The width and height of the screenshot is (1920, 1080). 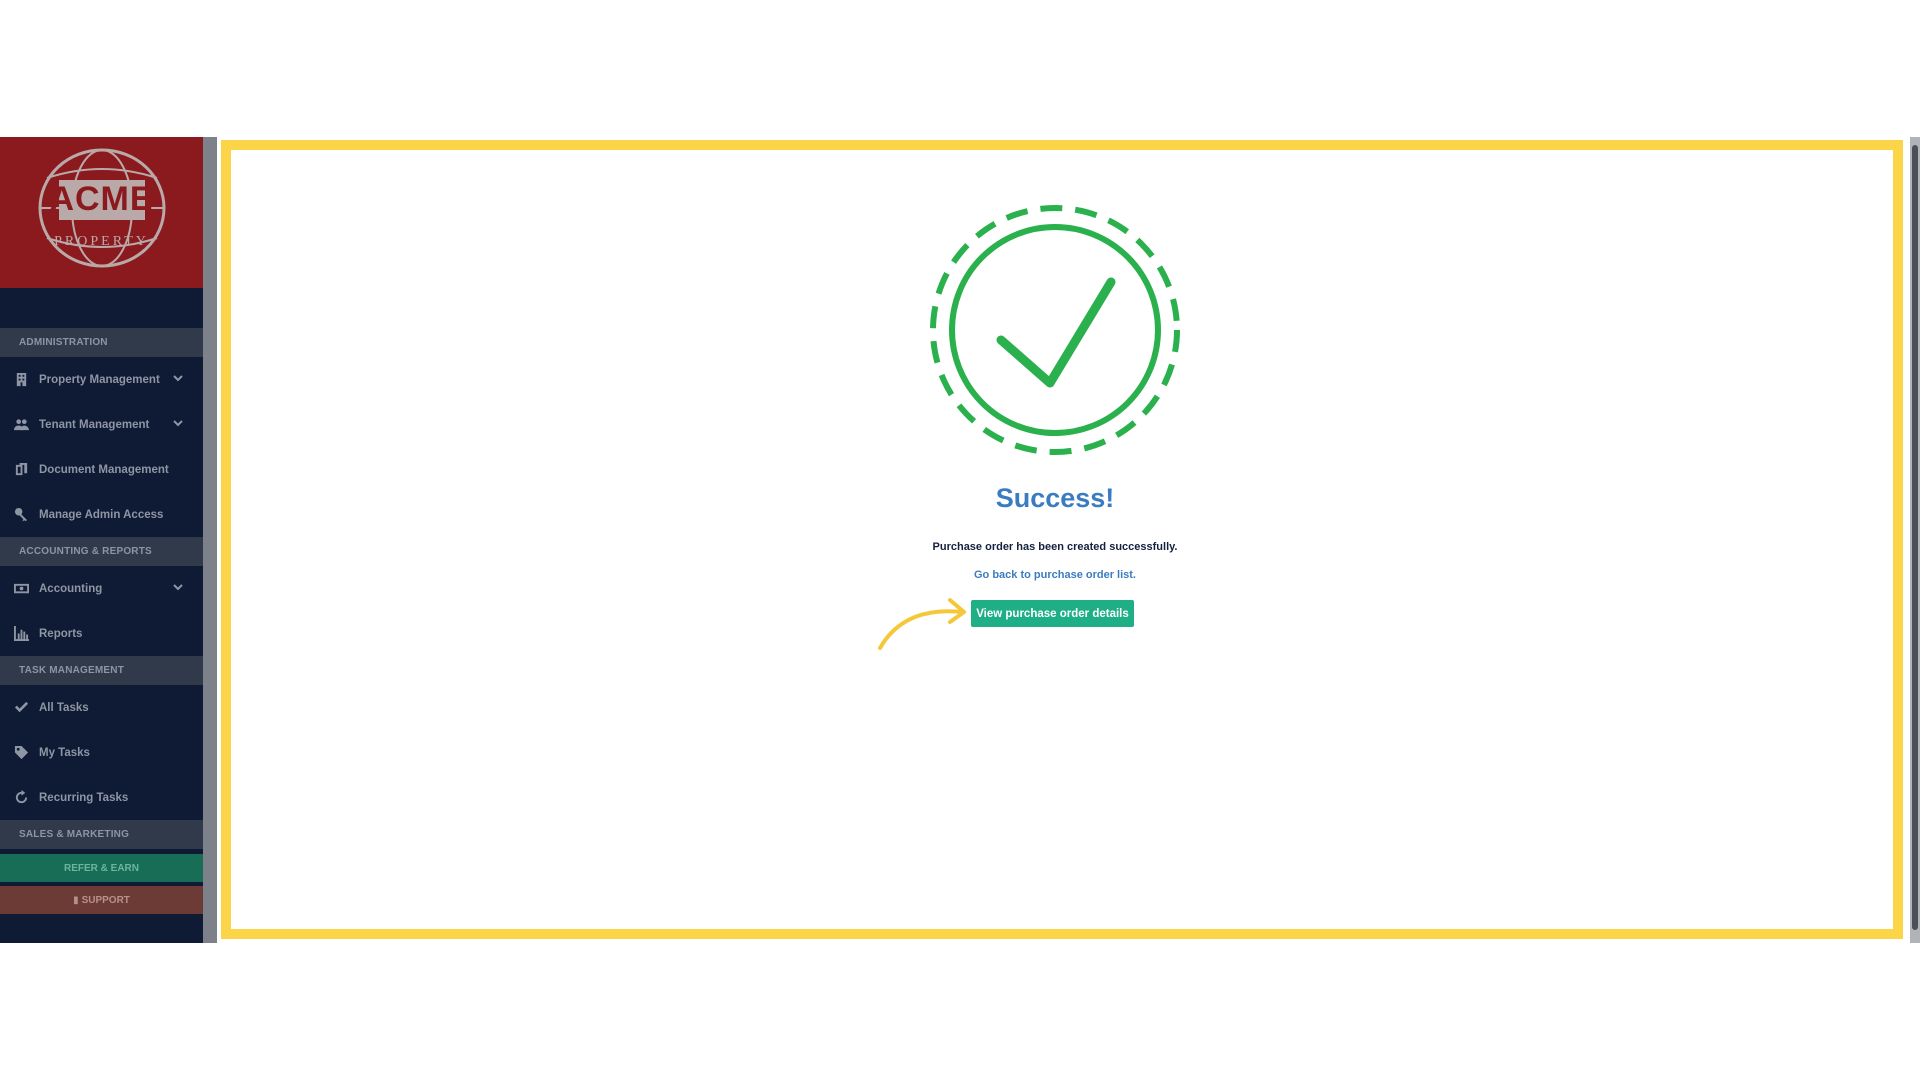 What do you see at coordinates (94, 424) in the screenshot?
I see `sidebar-item-label: Tenant Management` at bounding box center [94, 424].